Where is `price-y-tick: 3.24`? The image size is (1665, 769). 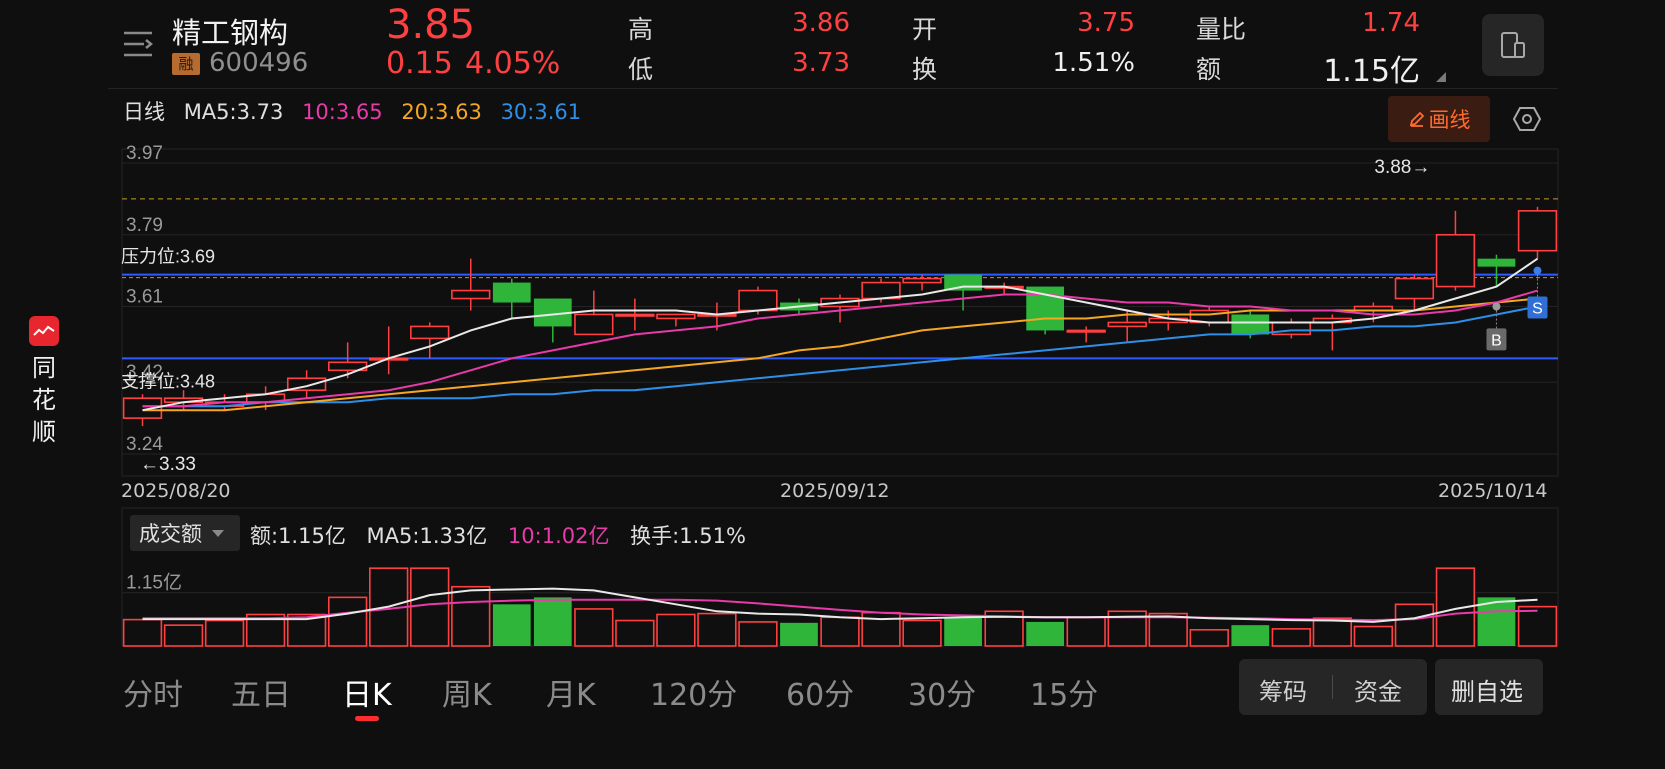 price-y-tick: 3.24 is located at coordinates (144, 444).